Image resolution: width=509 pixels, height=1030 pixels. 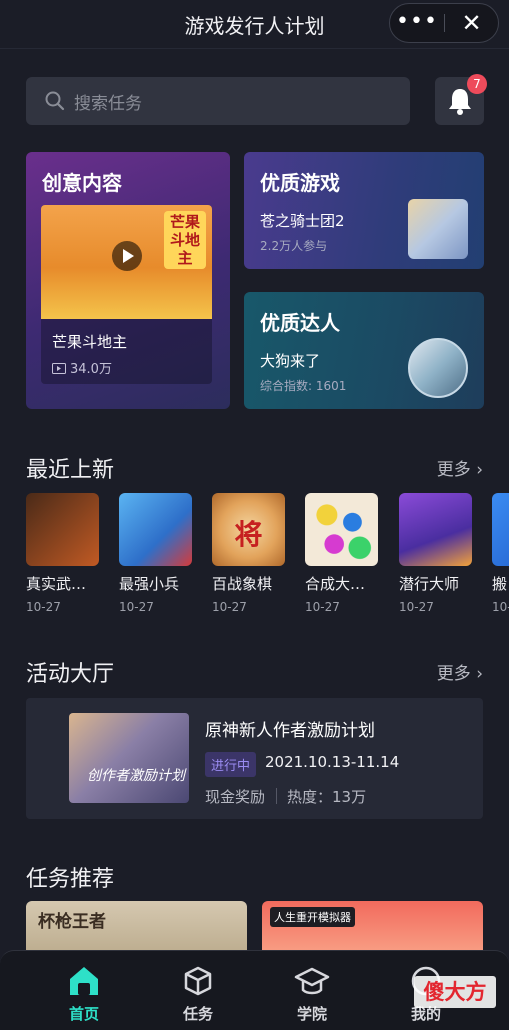 I want to click on task-card-text: 人生重开模拟器, so click(x=312, y=917).